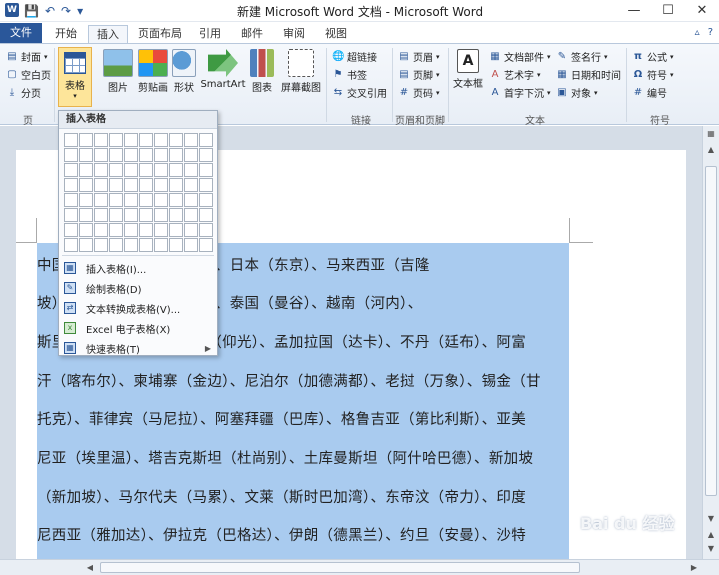  What do you see at coordinates (184, 71) in the screenshot?
I see `shapes-button: 形状` at bounding box center [184, 71].